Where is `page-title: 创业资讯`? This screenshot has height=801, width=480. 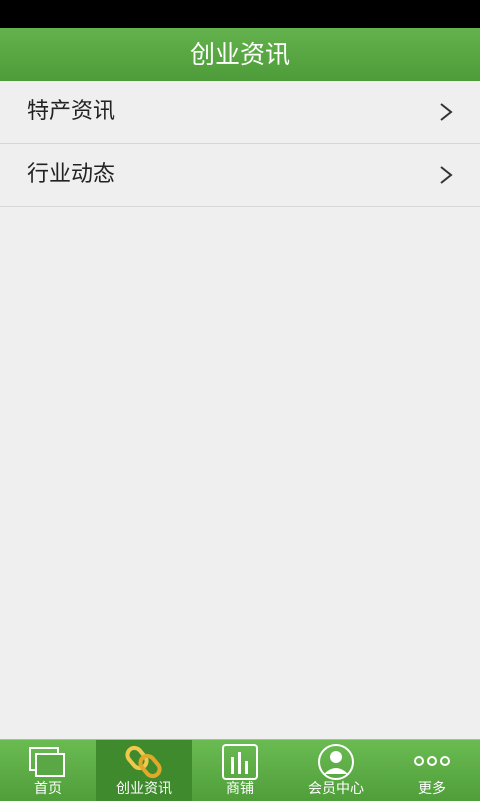 page-title: 创业资讯 is located at coordinates (239, 54).